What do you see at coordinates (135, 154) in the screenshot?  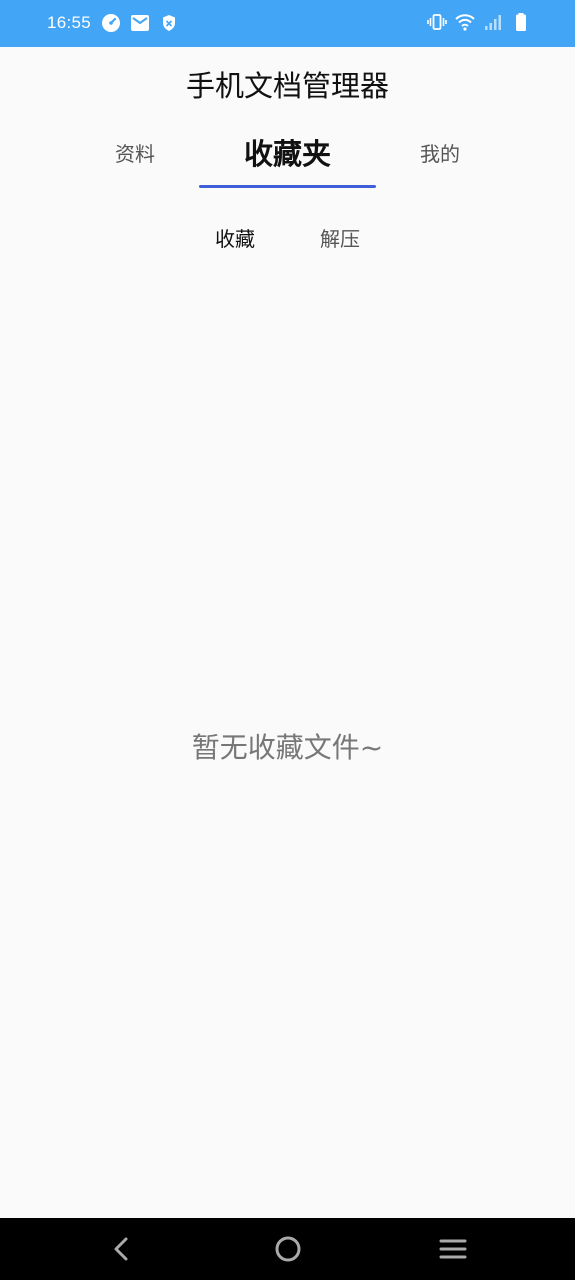 I see `tab-data-label: 资料` at bounding box center [135, 154].